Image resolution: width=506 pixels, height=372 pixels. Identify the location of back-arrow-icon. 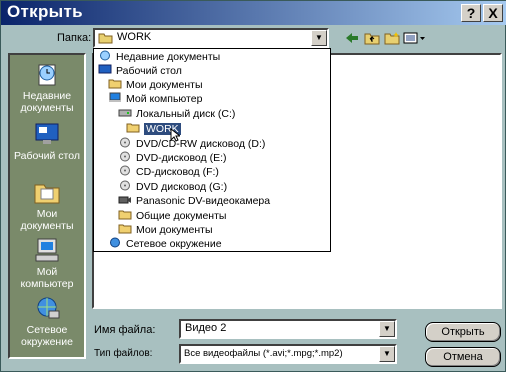
(352, 39).